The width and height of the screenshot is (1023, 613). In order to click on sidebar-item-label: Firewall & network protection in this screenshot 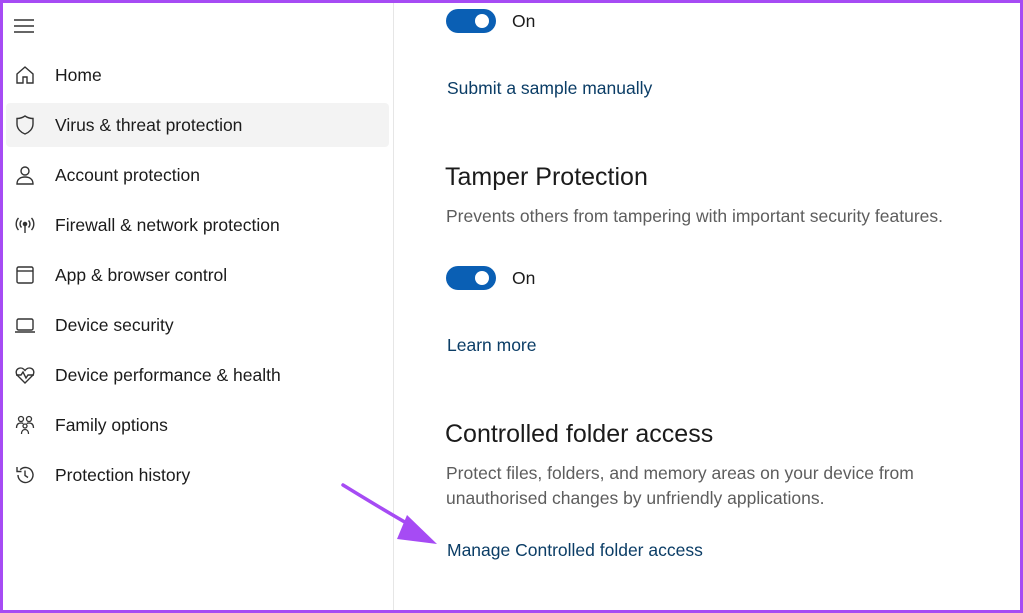, I will do `click(167, 224)`.